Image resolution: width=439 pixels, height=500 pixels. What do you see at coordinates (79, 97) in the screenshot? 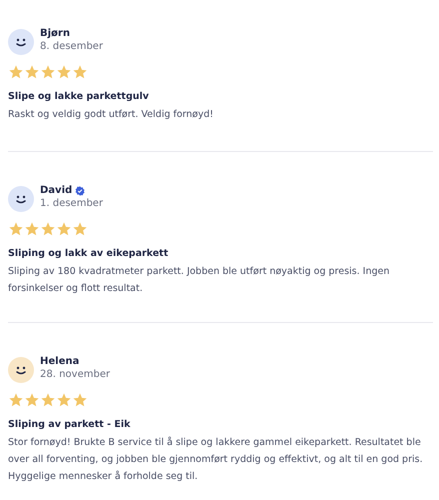
I see `review-title: Slipe og lakke parkettgulv` at bounding box center [79, 97].